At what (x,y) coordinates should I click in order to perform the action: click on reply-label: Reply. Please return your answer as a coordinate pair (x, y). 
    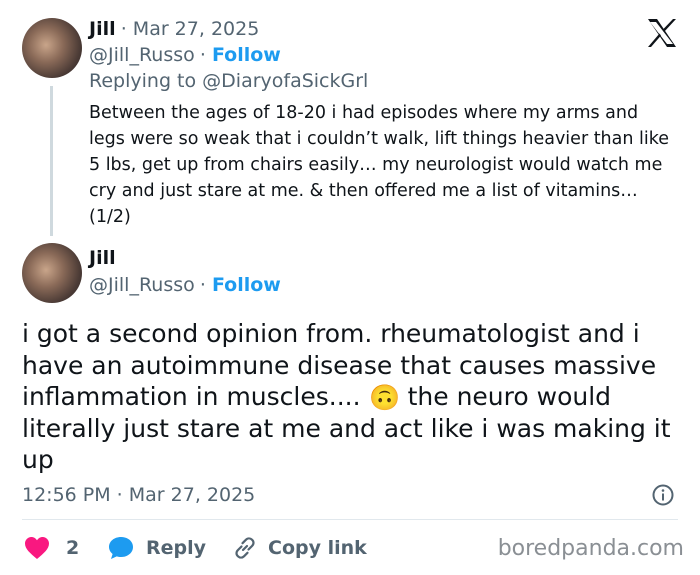
    Looking at the image, I should click on (176, 548).